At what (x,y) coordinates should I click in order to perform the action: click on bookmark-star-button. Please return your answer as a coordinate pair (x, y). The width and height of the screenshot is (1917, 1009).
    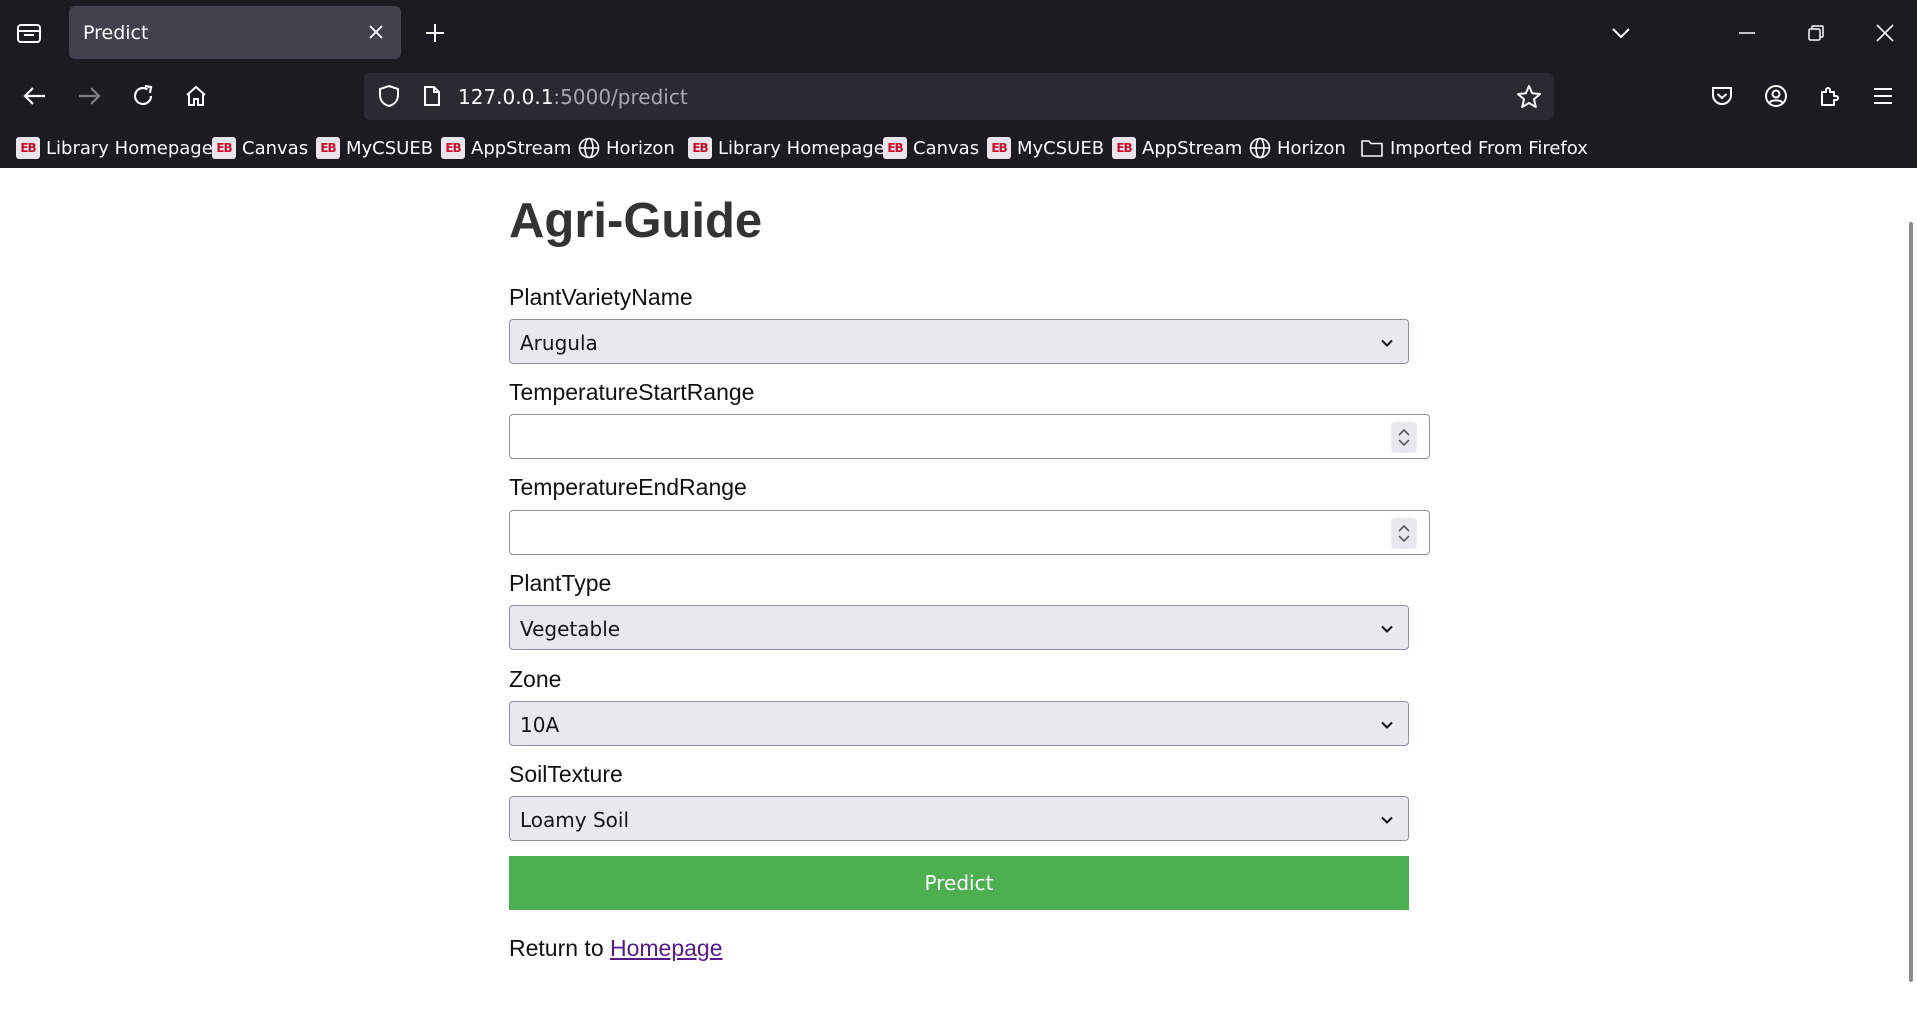
    Looking at the image, I should click on (1529, 97).